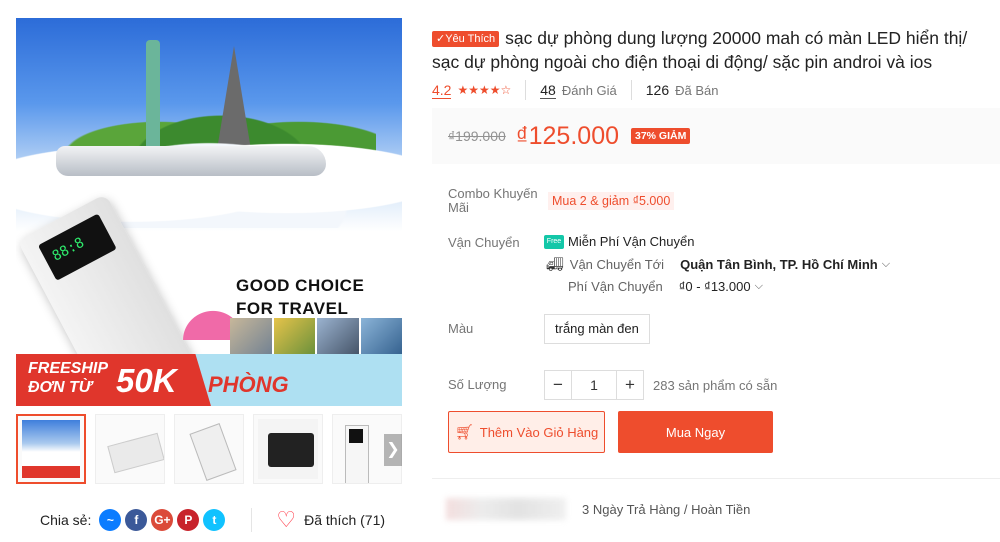  I want to click on product-stats: 4.2 ★★★★☆ 48 Đánh Giá 126 Đã Bán, so click(575, 90).